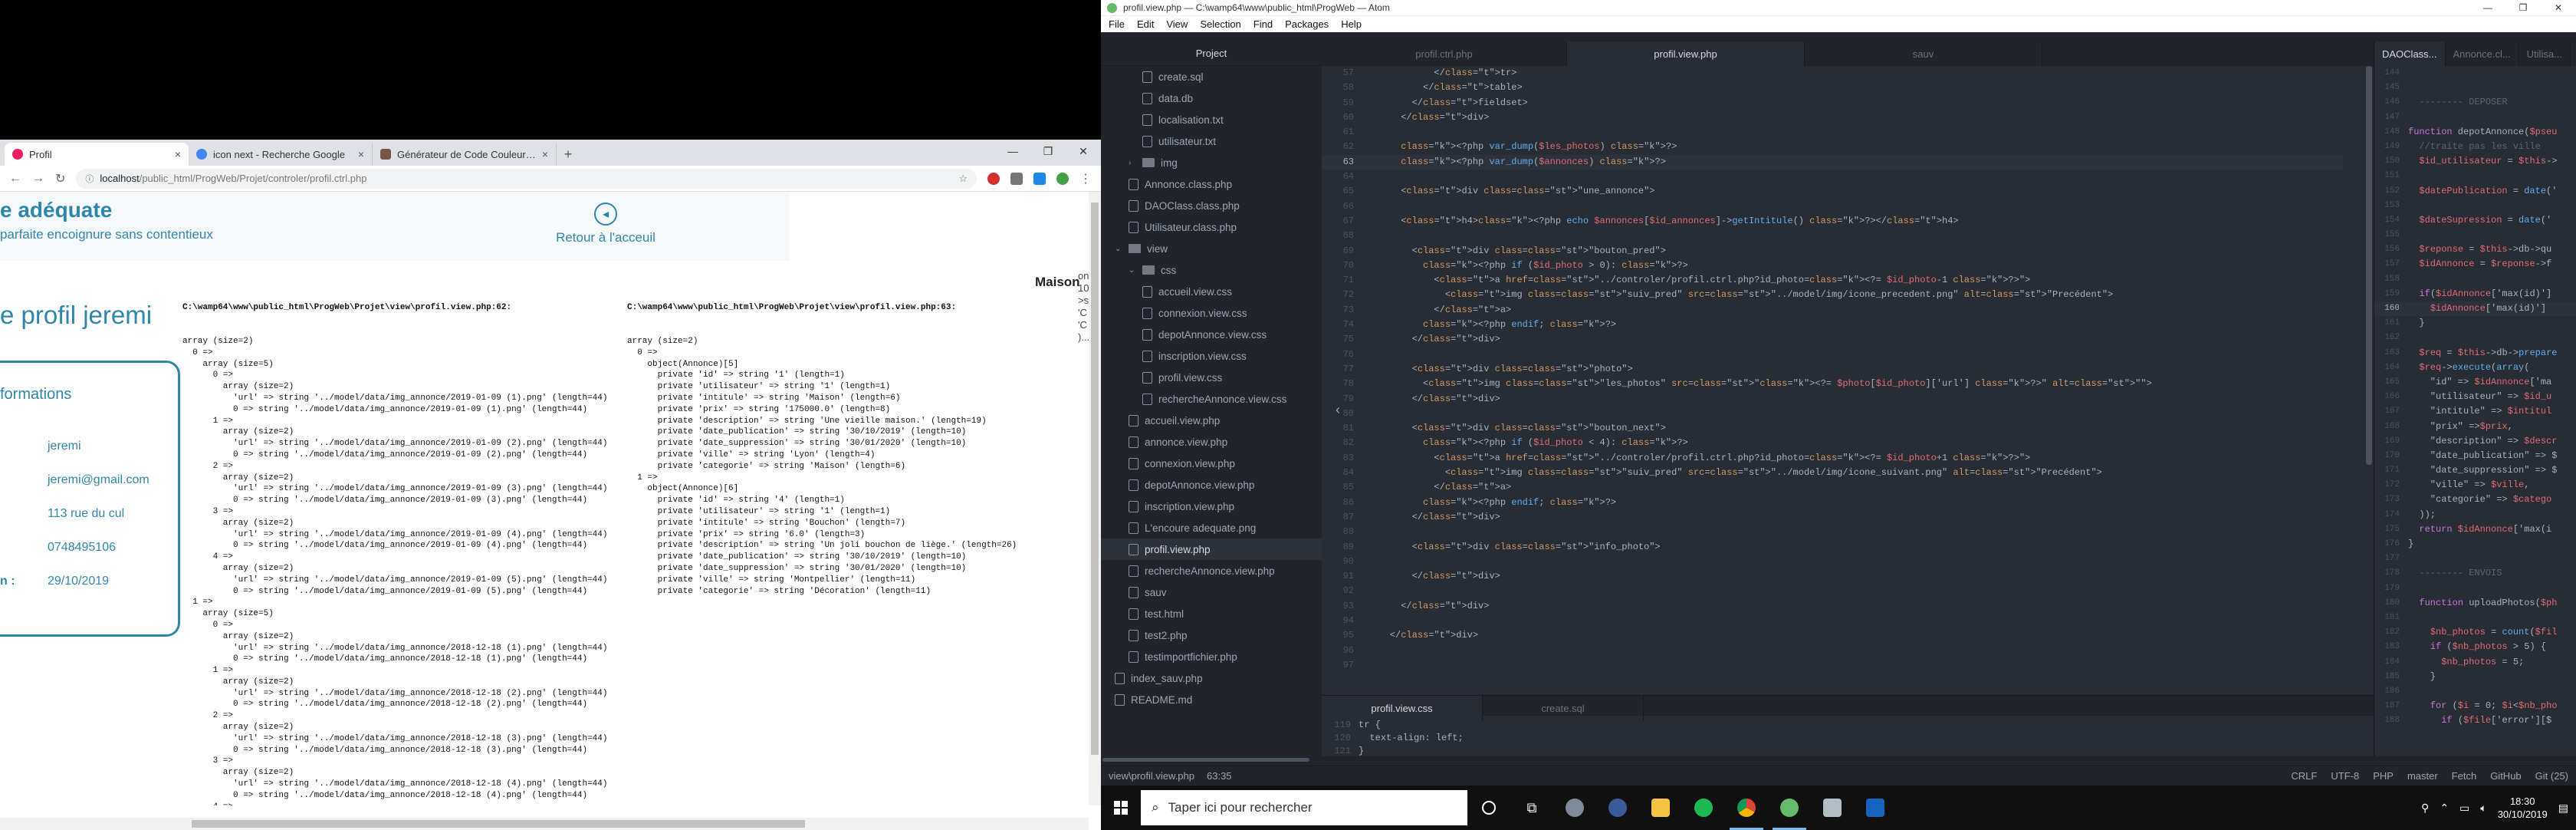  I want to click on code-line: //traite pas les ville, so click(2492, 147).